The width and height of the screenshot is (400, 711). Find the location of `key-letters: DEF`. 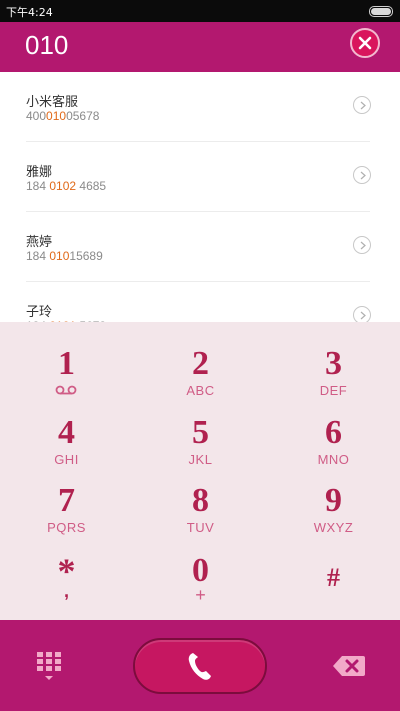

key-letters: DEF is located at coordinates (333, 390).